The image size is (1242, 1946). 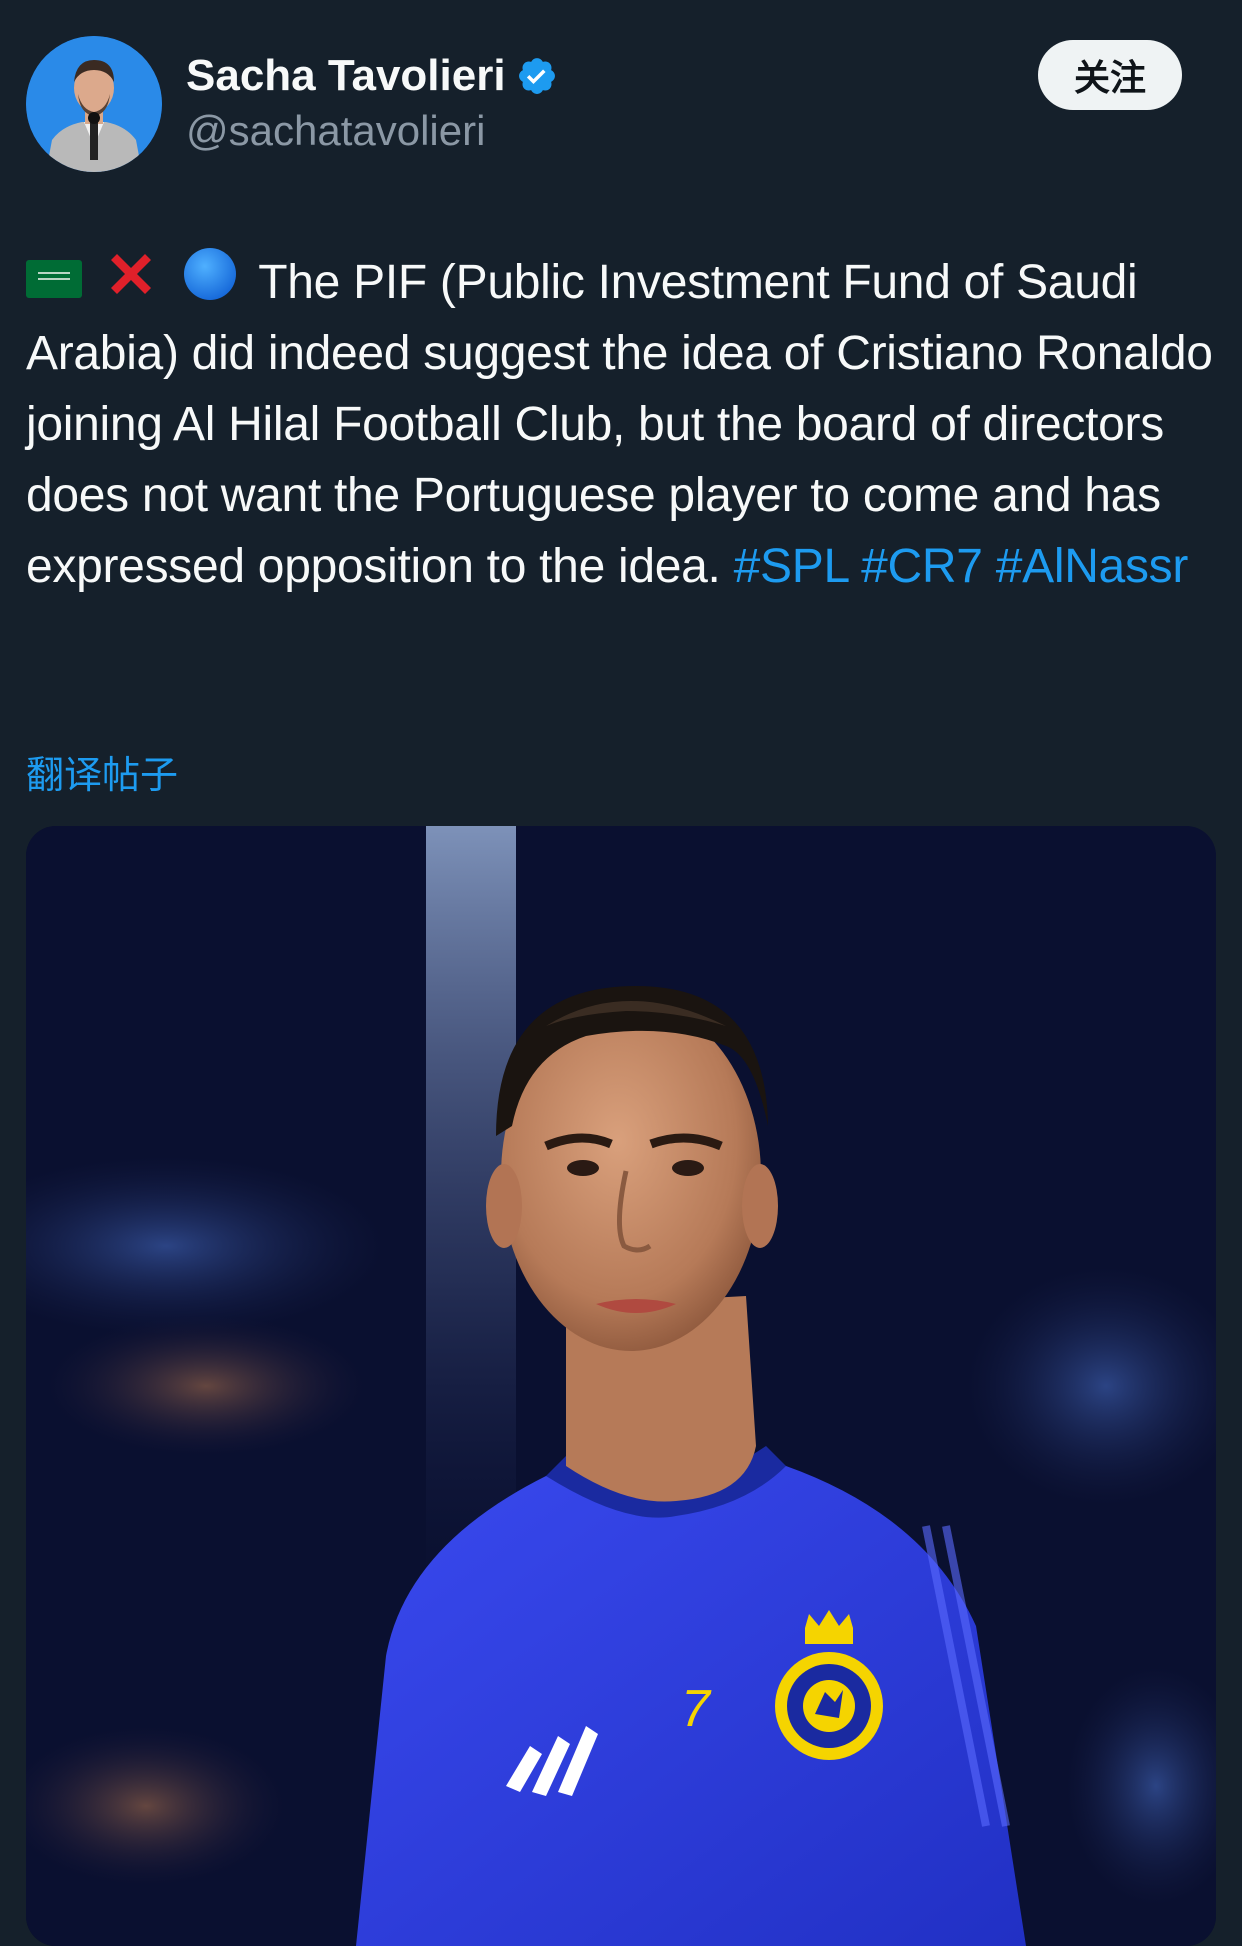 What do you see at coordinates (346, 75) in the screenshot?
I see `author-name-text: Sacha Tavolieri` at bounding box center [346, 75].